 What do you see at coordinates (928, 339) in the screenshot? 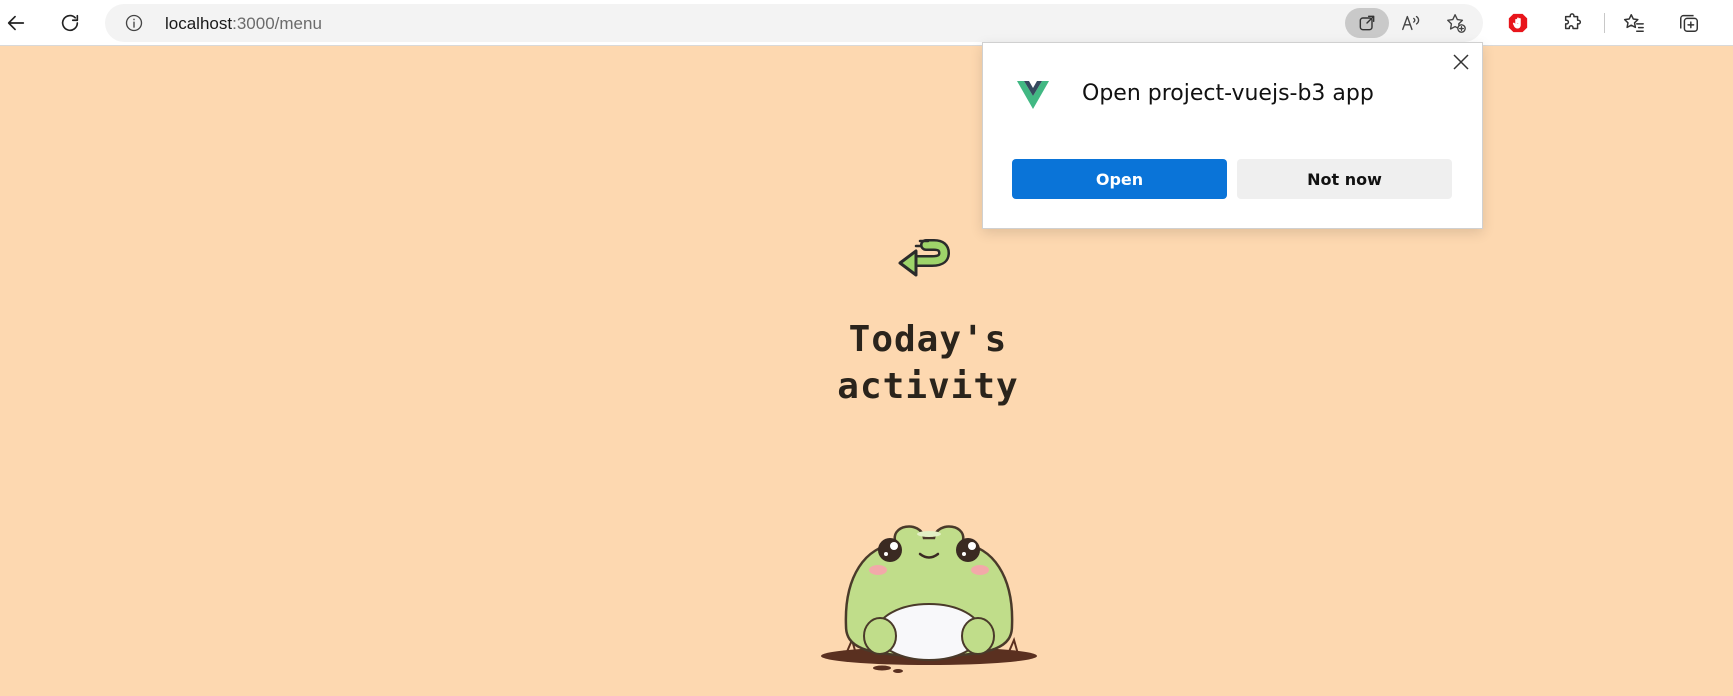
I see `title-line-1: Today's` at bounding box center [928, 339].